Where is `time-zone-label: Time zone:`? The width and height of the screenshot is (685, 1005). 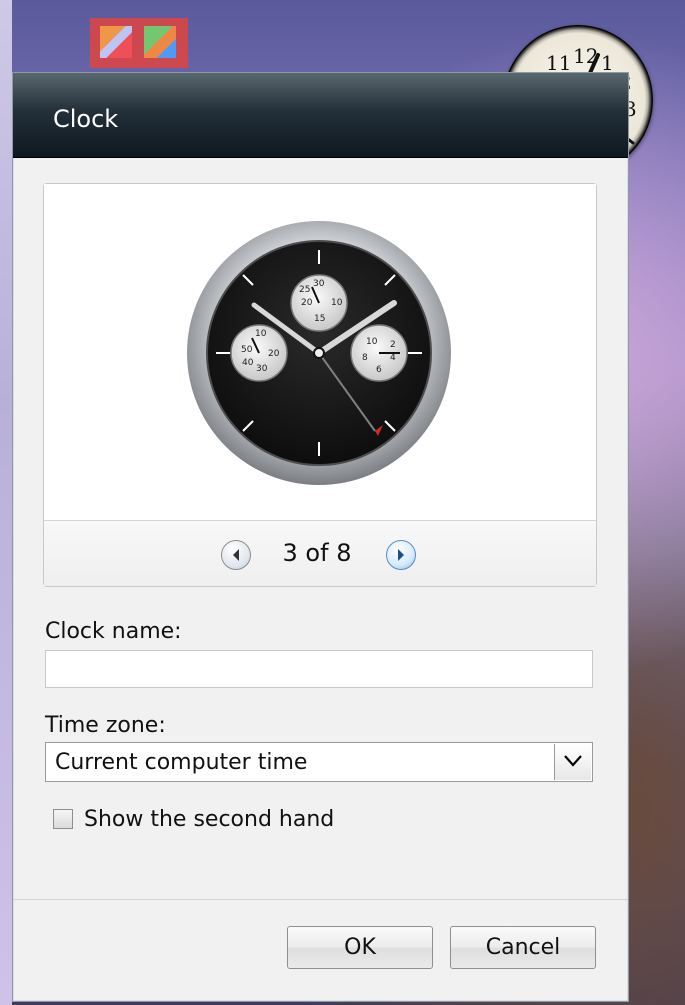 time-zone-label: Time zone: is located at coordinates (105, 725).